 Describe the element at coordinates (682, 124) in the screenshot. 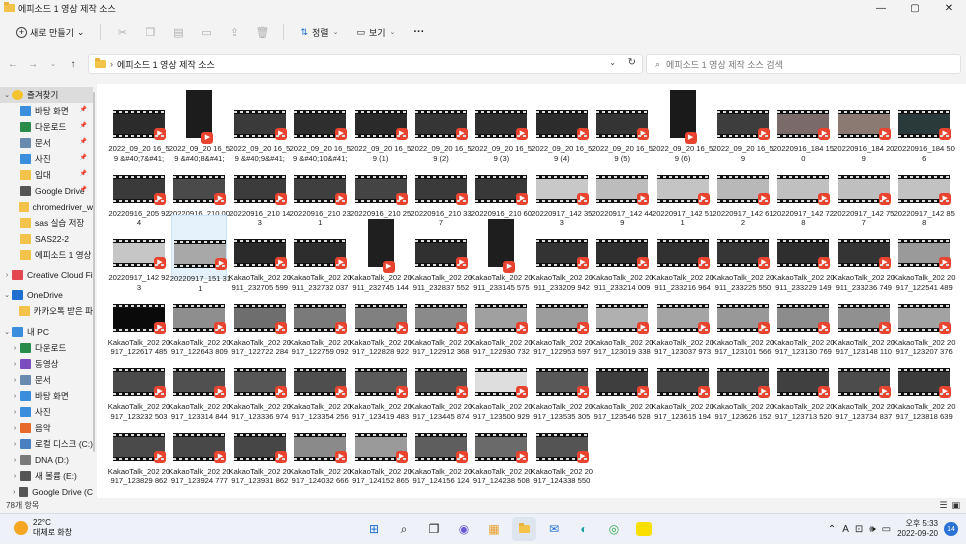

I see `file-item: ▶ 2022_09_20 16_59 (6)` at that location.